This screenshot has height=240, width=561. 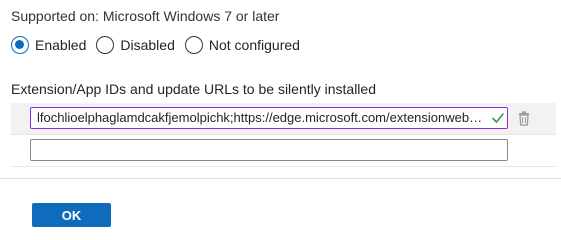 What do you see at coordinates (269, 150) in the screenshot?
I see `extension-entry-field-empty` at bounding box center [269, 150].